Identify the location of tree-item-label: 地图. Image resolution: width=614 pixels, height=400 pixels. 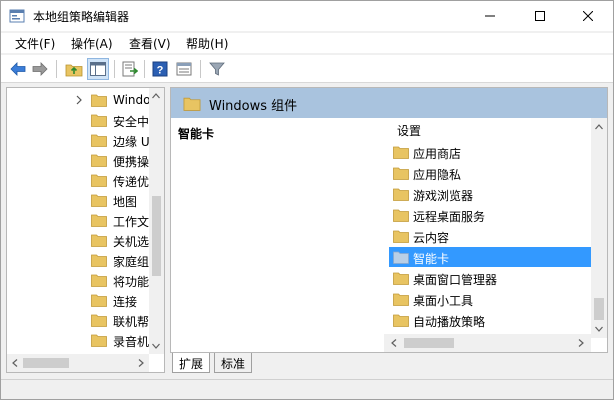
(125, 202).